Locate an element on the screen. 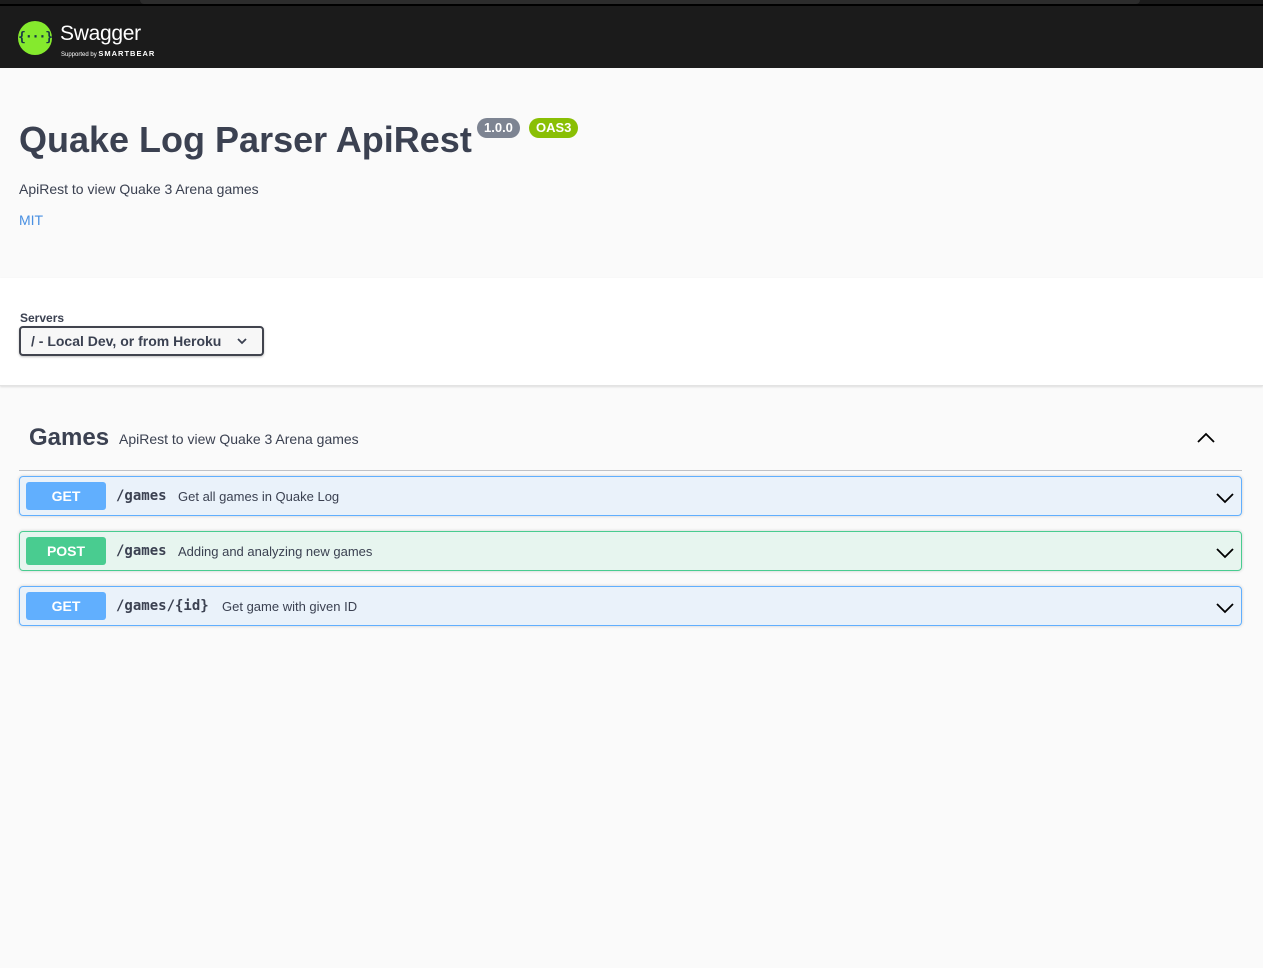 The image size is (1263, 968). api-description: ApiRest to view Quake 3 Arena games is located at coordinates (139, 189).